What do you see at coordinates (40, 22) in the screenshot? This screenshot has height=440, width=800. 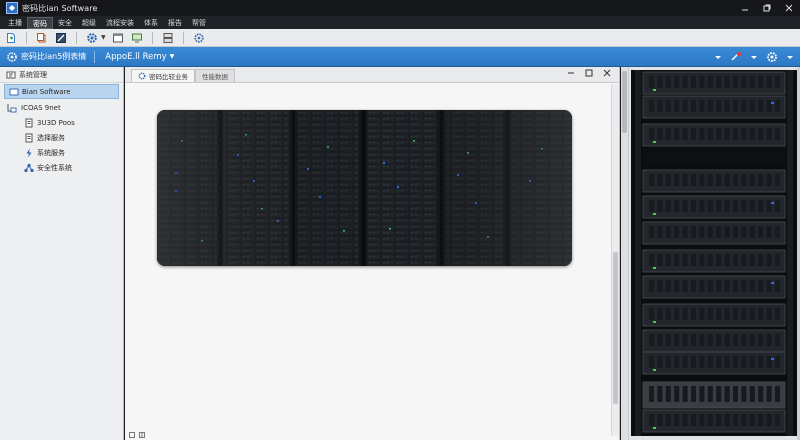 I see `menu-item-1: 密码` at bounding box center [40, 22].